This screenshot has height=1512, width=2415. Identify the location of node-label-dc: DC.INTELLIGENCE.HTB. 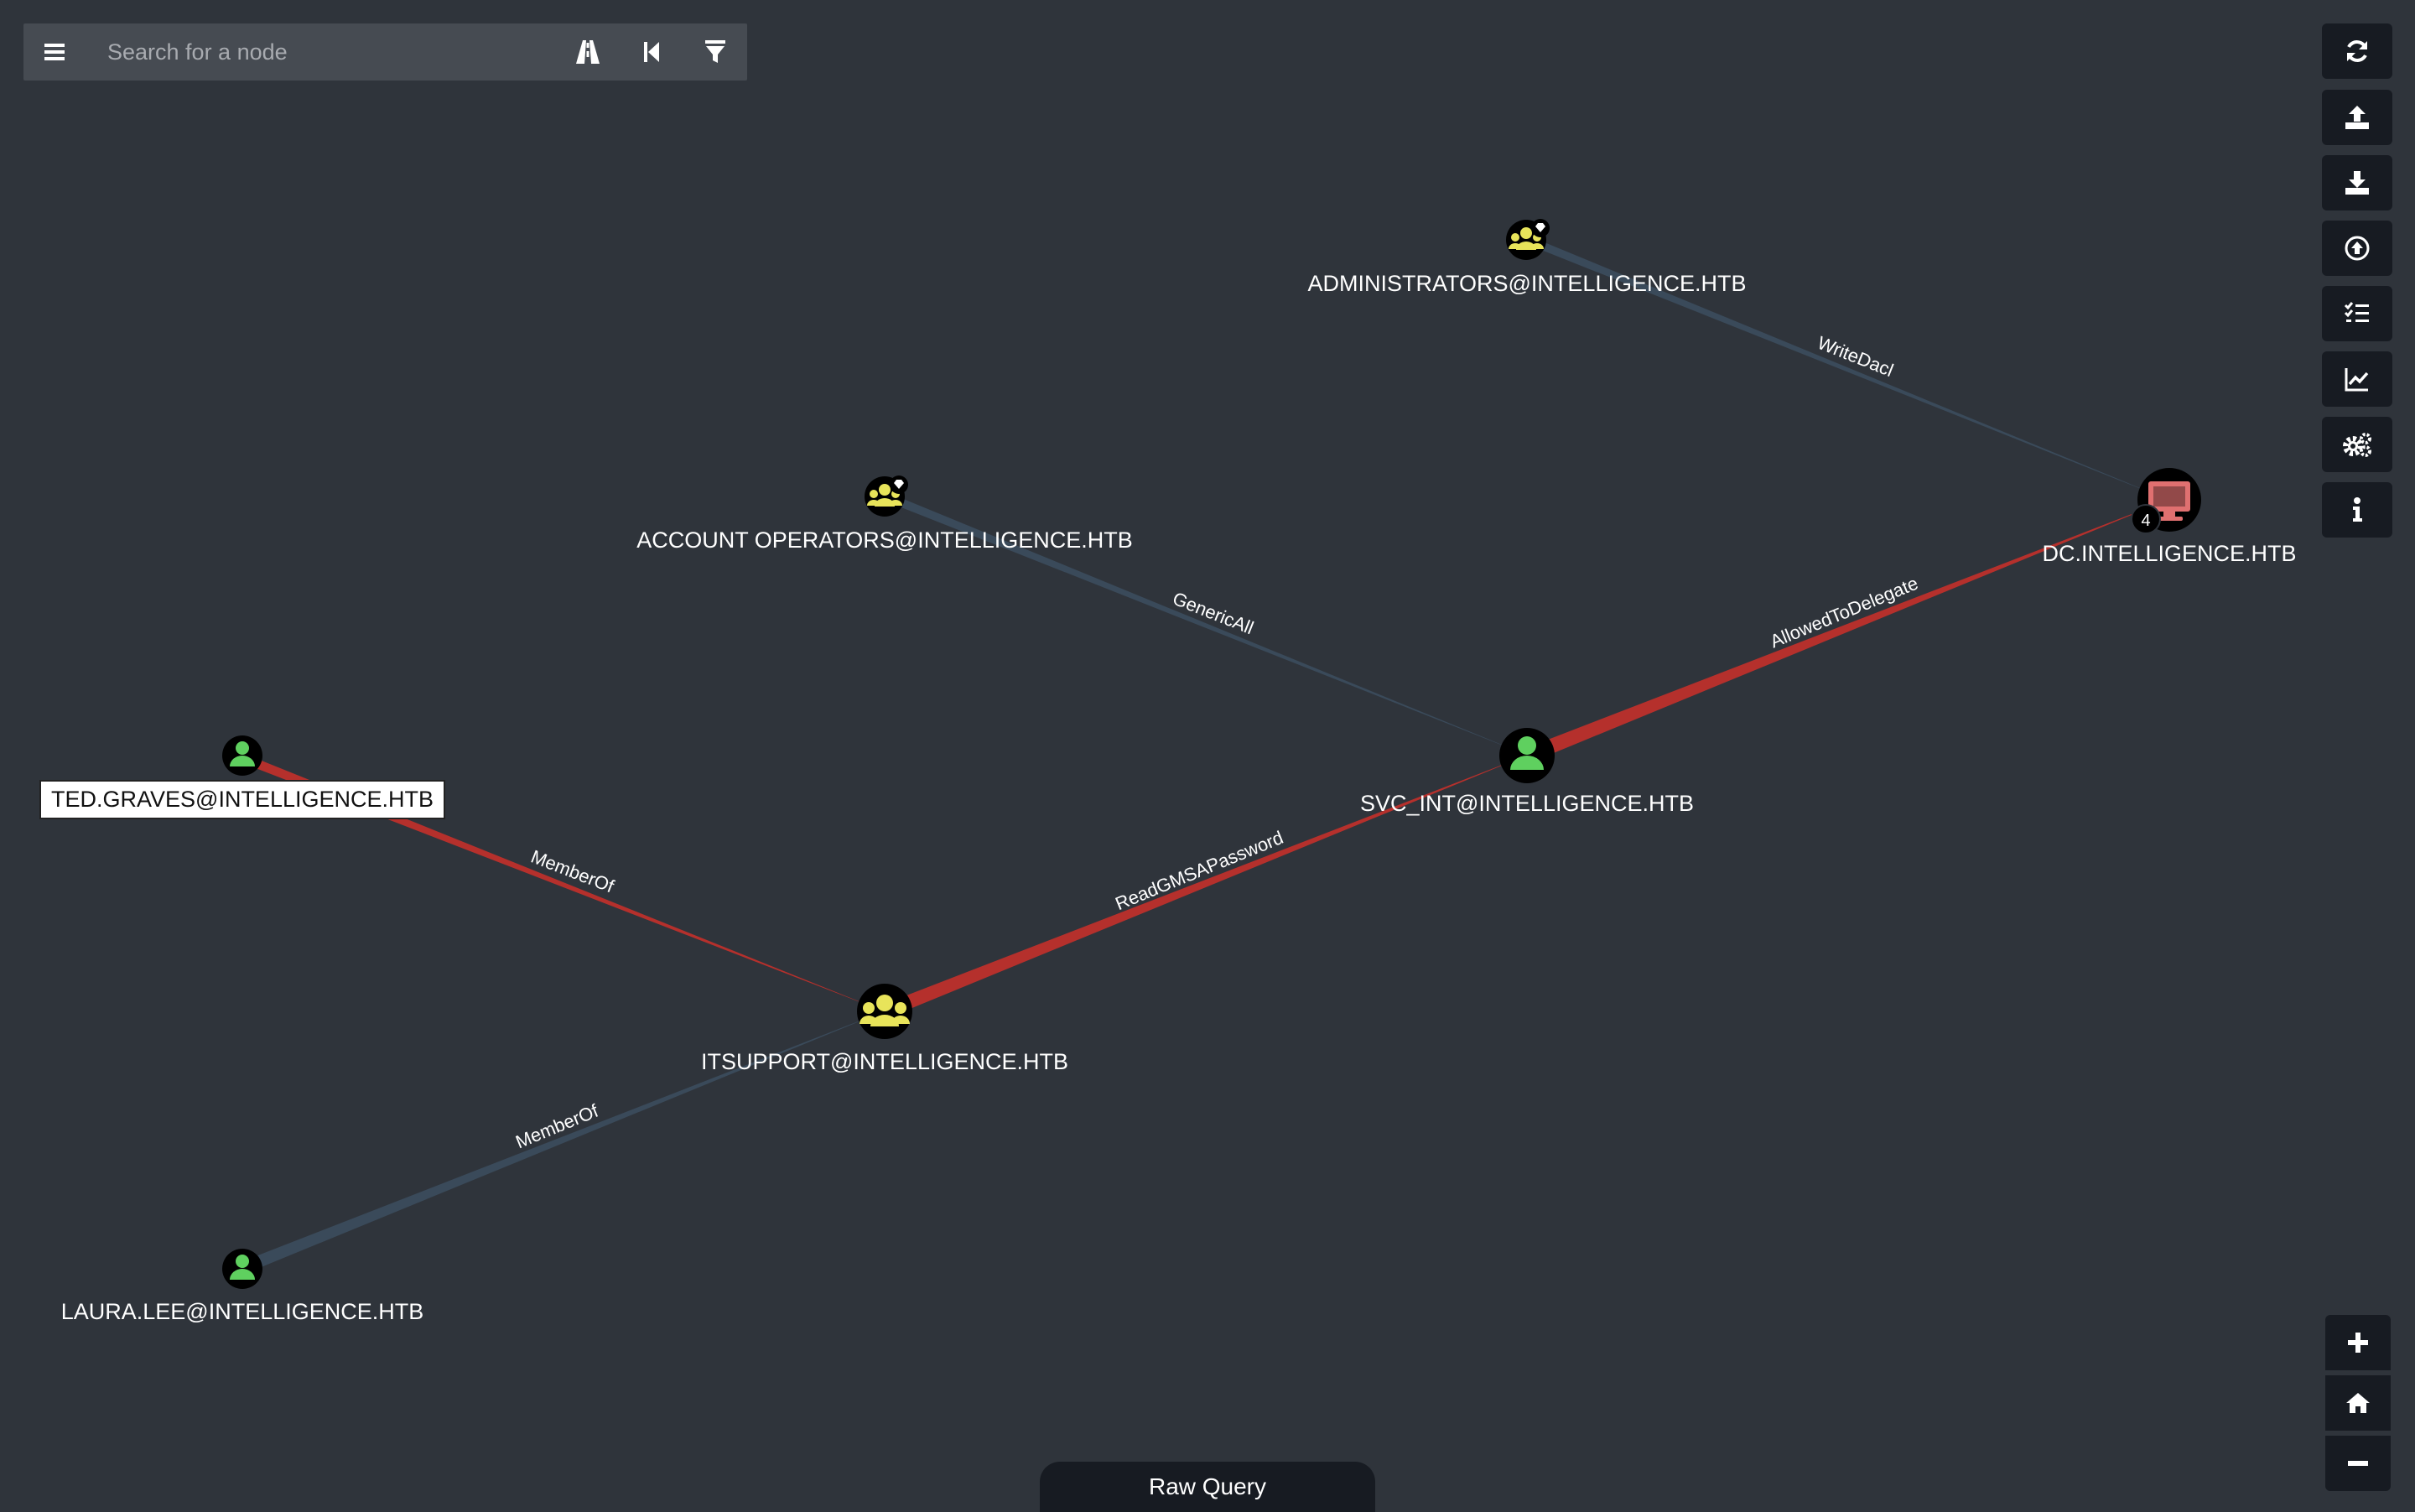
(2169, 554).